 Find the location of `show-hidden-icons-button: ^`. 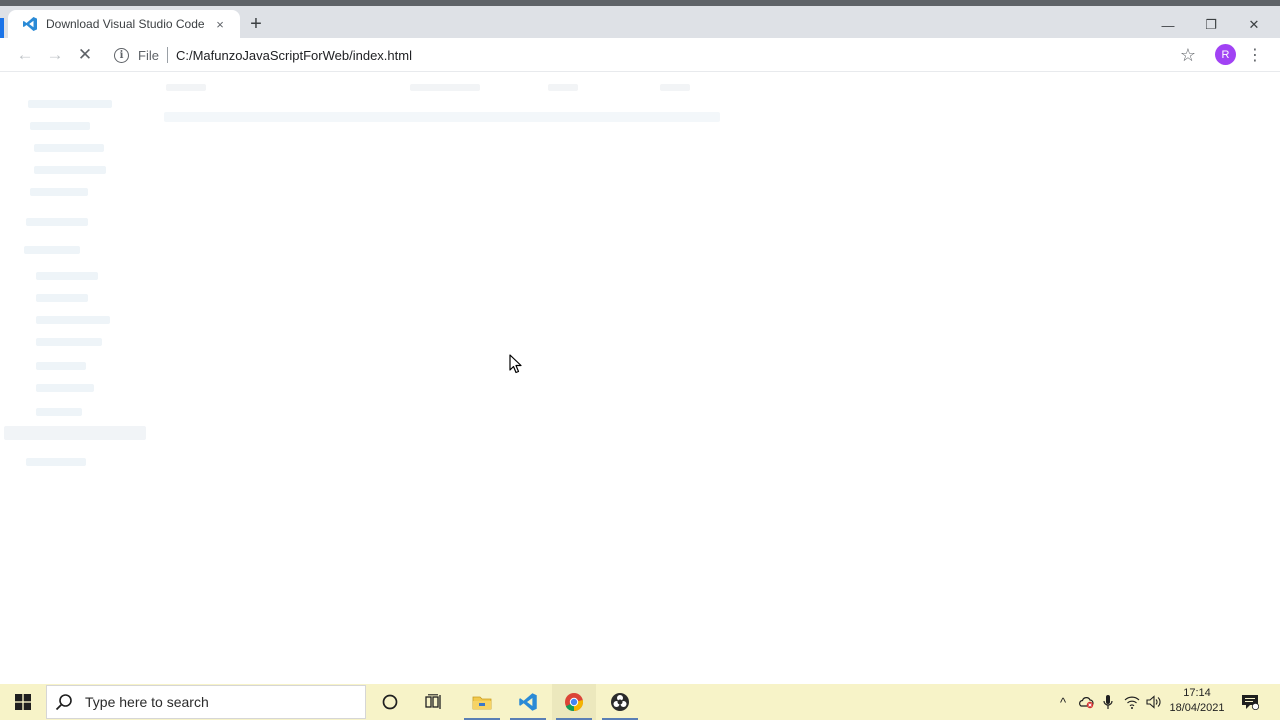

show-hidden-icons-button: ^ is located at coordinates (1063, 702).